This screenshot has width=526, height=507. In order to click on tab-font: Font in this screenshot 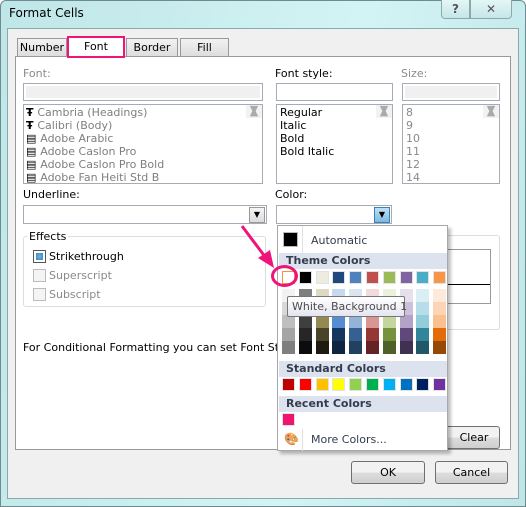, I will do `click(96, 47)`.